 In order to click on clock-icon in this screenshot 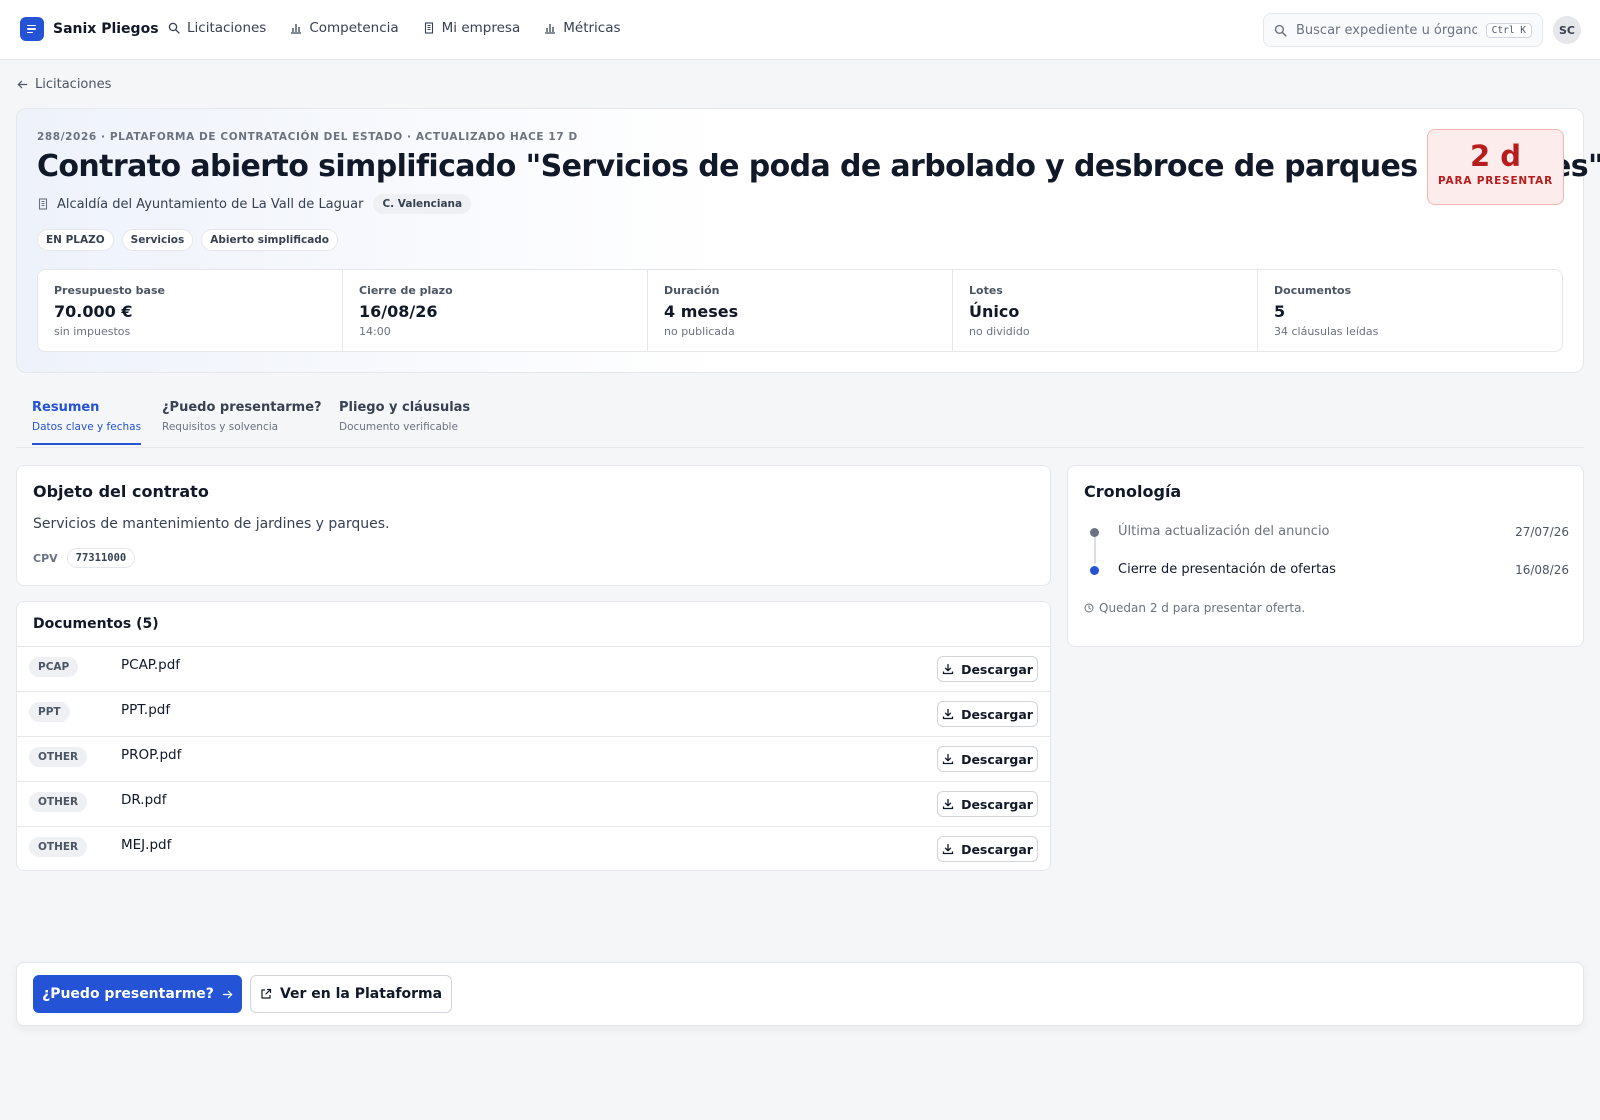, I will do `click(1089, 608)`.